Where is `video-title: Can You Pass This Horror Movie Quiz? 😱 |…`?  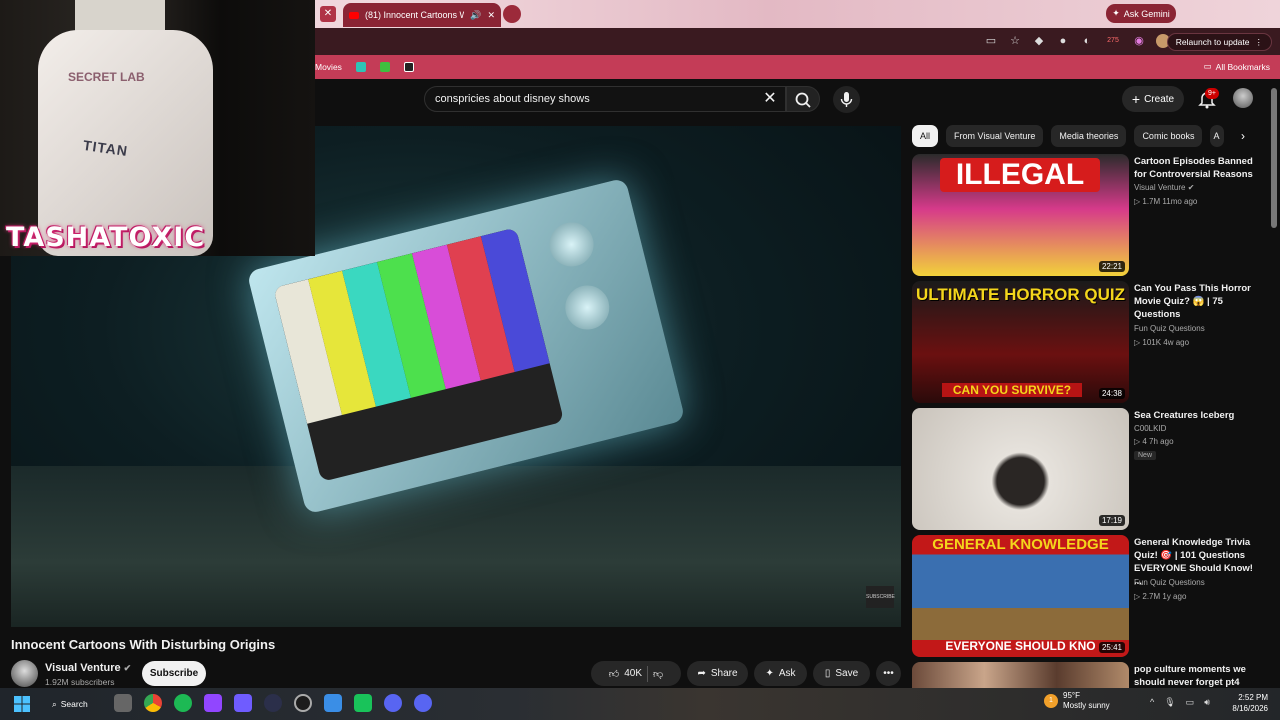 video-title: Can You Pass This Horror Movie Quiz? 😱 |… is located at coordinates (1198, 301).